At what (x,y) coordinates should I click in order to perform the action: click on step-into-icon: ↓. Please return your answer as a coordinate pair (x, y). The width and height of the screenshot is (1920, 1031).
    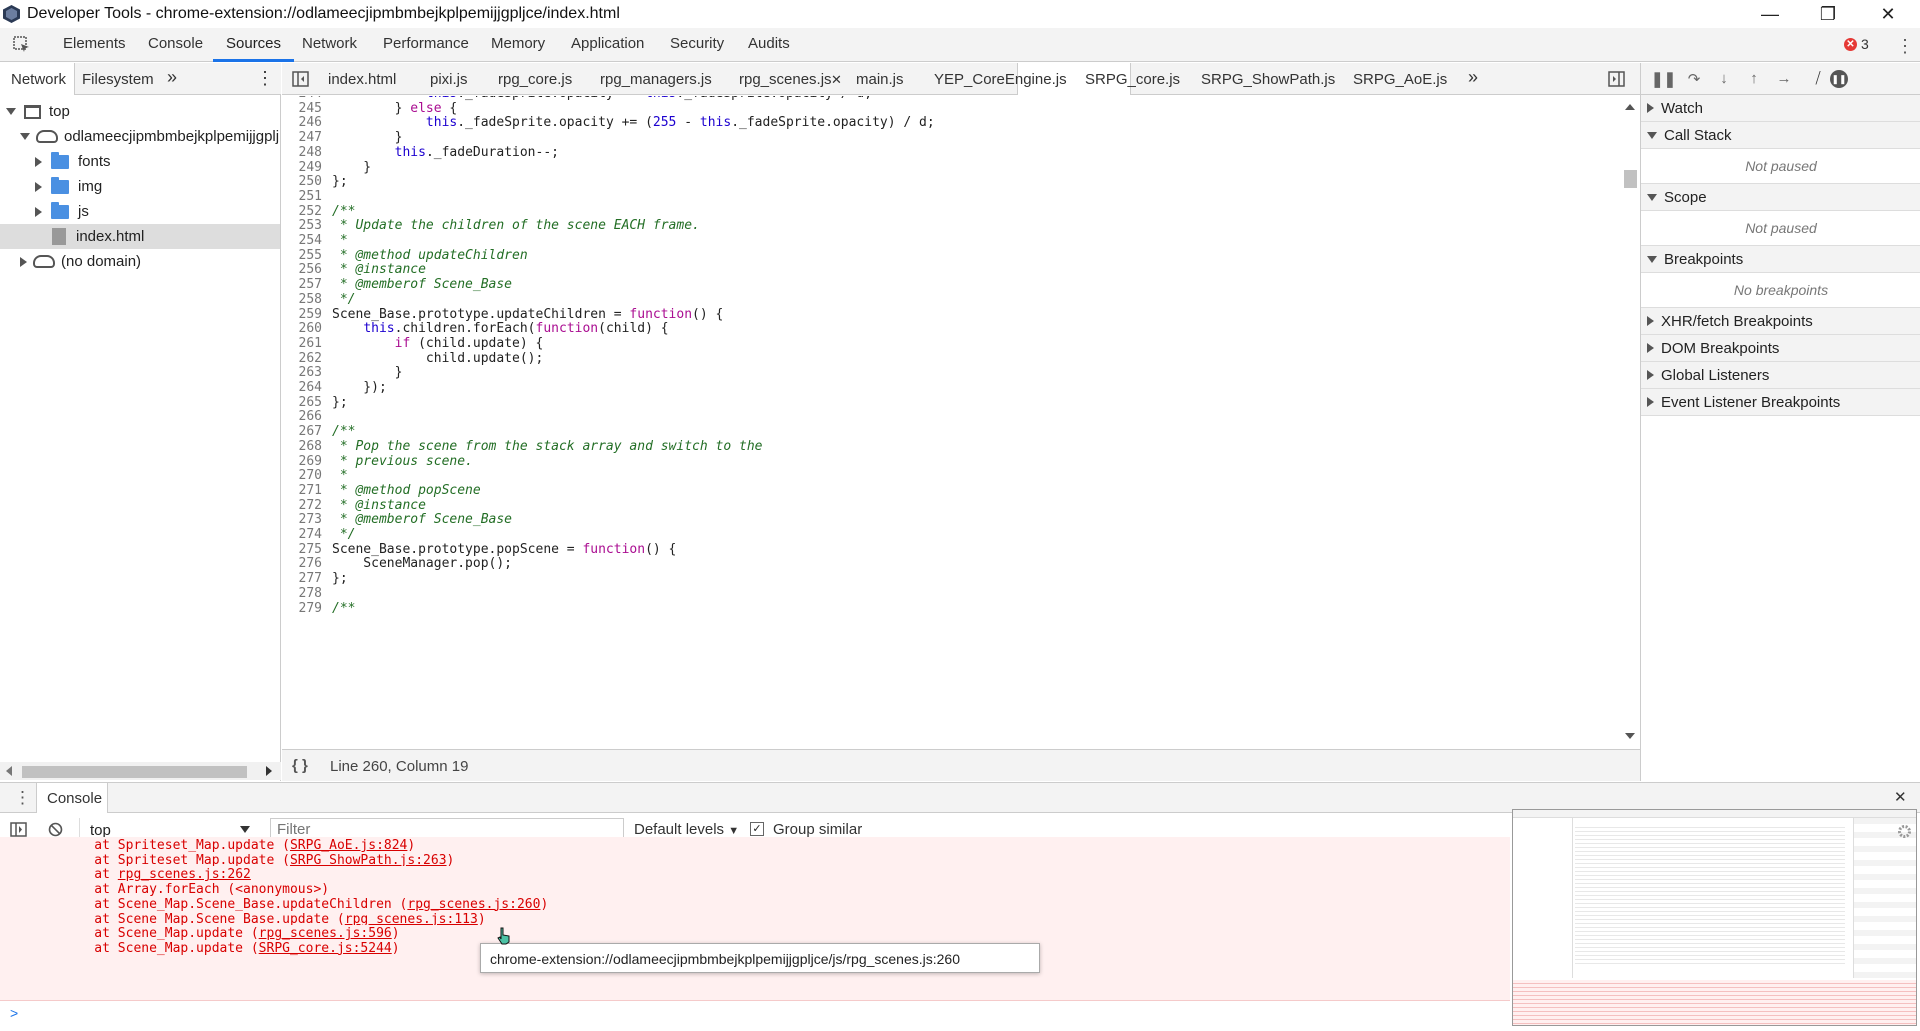
    Looking at the image, I should click on (1724, 79).